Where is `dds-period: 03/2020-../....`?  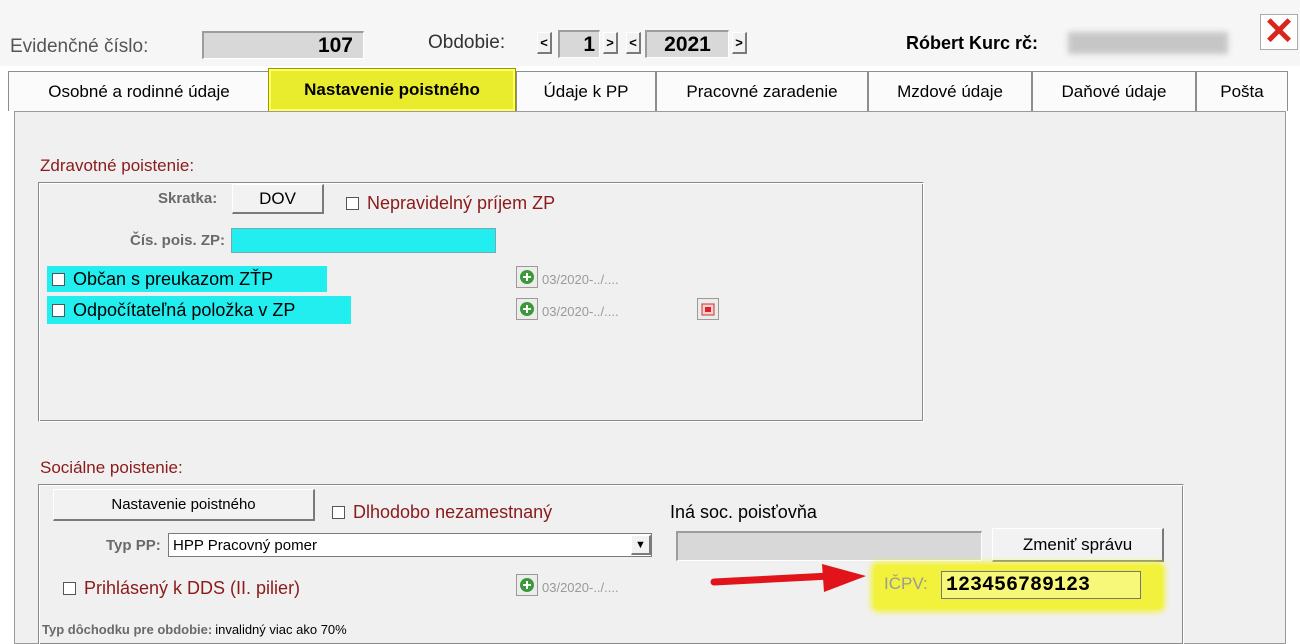
dds-period: 03/2020-../.... is located at coordinates (580, 587).